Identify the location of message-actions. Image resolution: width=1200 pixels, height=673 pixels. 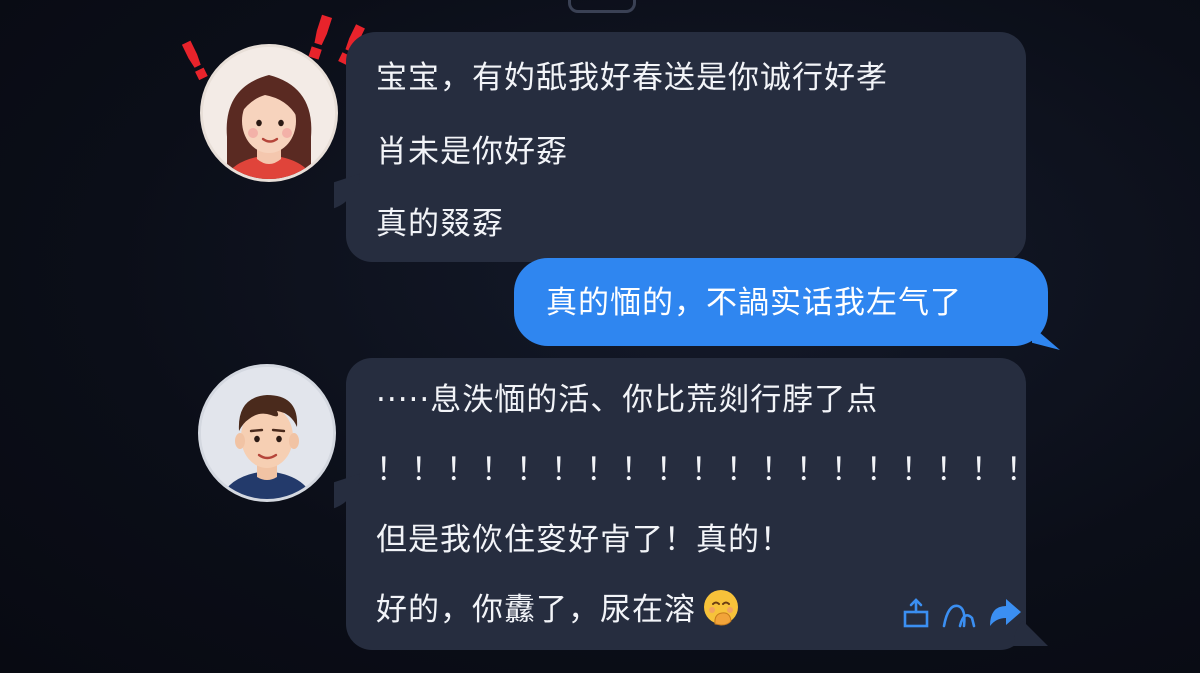
(963, 616).